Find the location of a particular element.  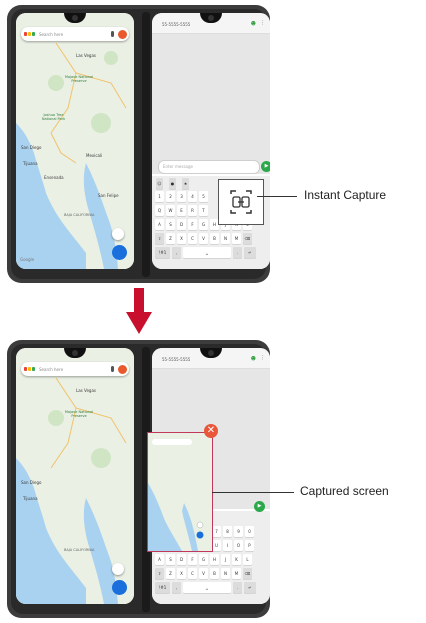

captured-screen-leader is located at coordinates (253, 492).